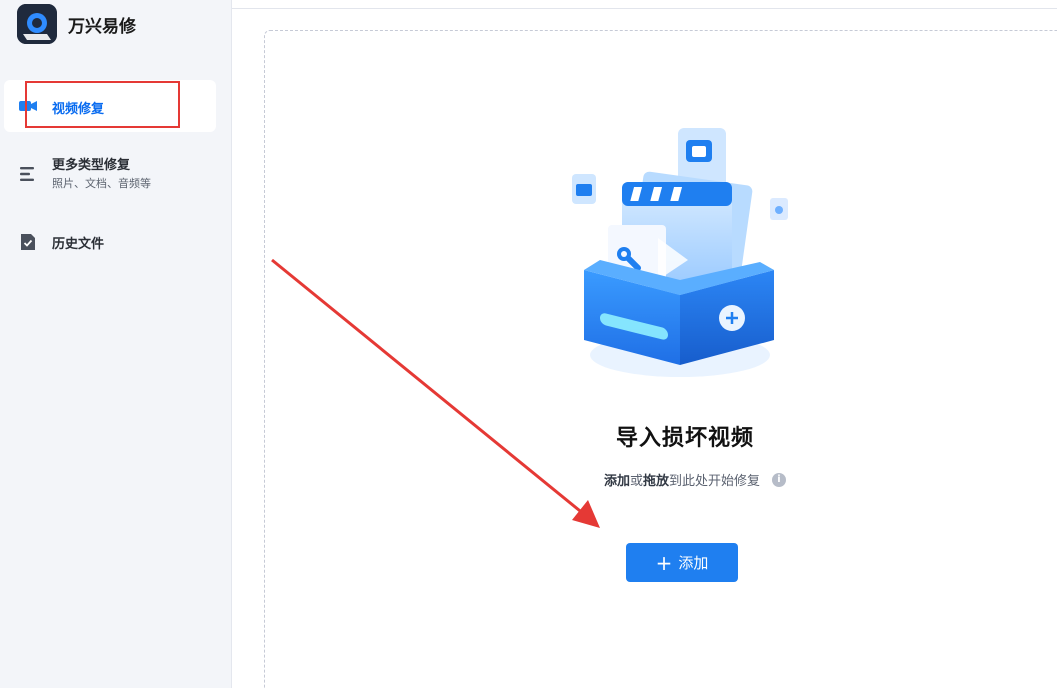 The image size is (1057, 688). Describe the element at coordinates (91, 165) in the screenshot. I see `sidebar-item-label: 更多类型修复` at that location.